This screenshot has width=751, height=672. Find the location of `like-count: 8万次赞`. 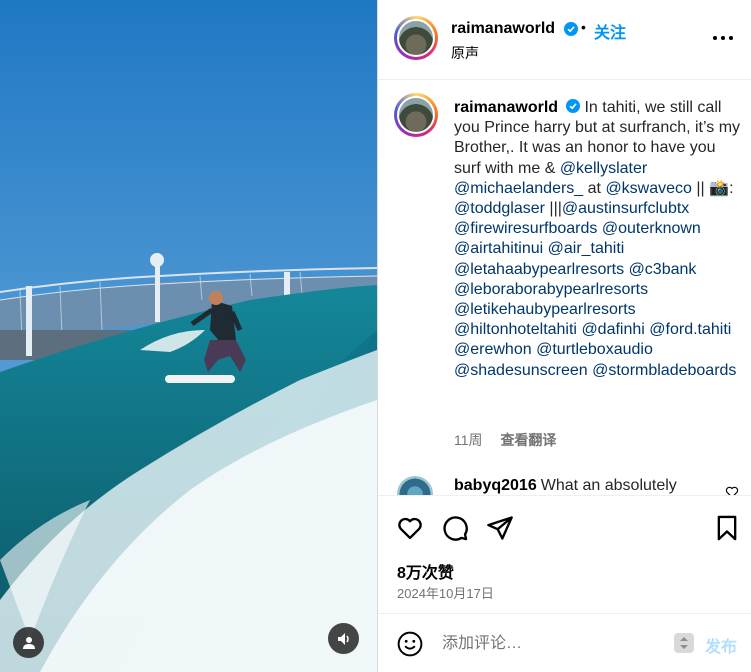

like-count: 8万次赞 is located at coordinates (425, 571).